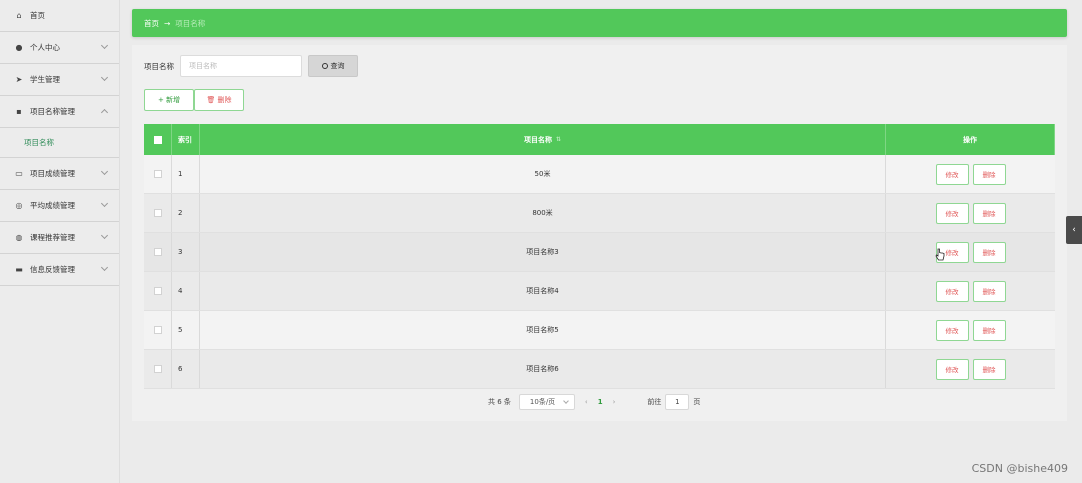 The width and height of the screenshot is (1082, 483). What do you see at coordinates (169, 100) in the screenshot?
I see `add-button: + 新增` at bounding box center [169, 100].